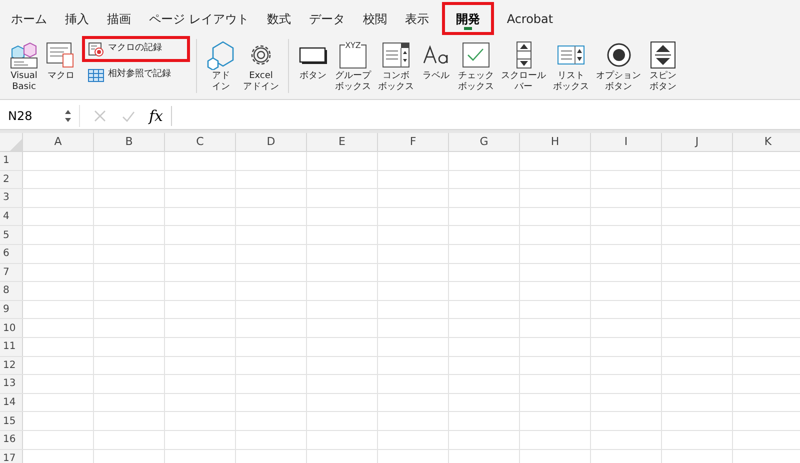 The width and height of the screenshot is (800, 463). I want to click on ribbon-button: 相対参照で記録, so click(136, 75).